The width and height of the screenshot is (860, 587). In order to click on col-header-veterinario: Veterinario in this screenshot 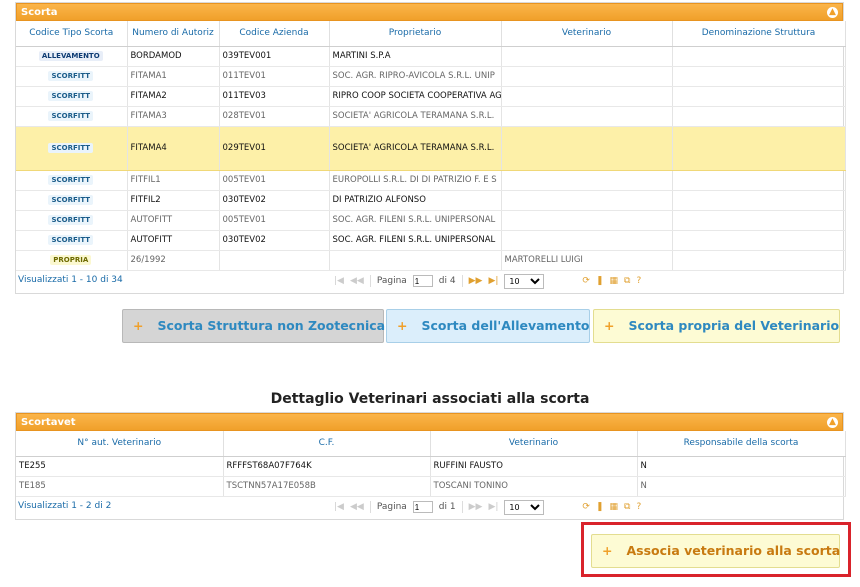, I will do `click(587, 34)`.